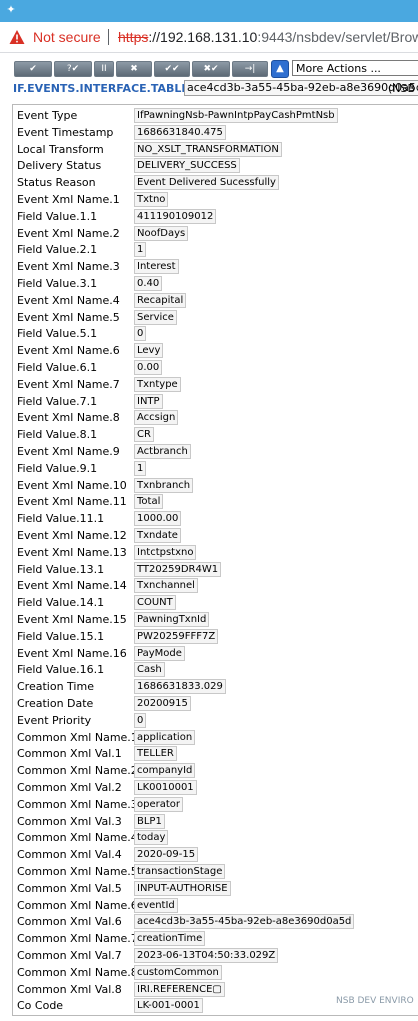  Describe the element at coordinates (172, 69) in the screenshot. I see `authorise-button: ✔✔` at that location.